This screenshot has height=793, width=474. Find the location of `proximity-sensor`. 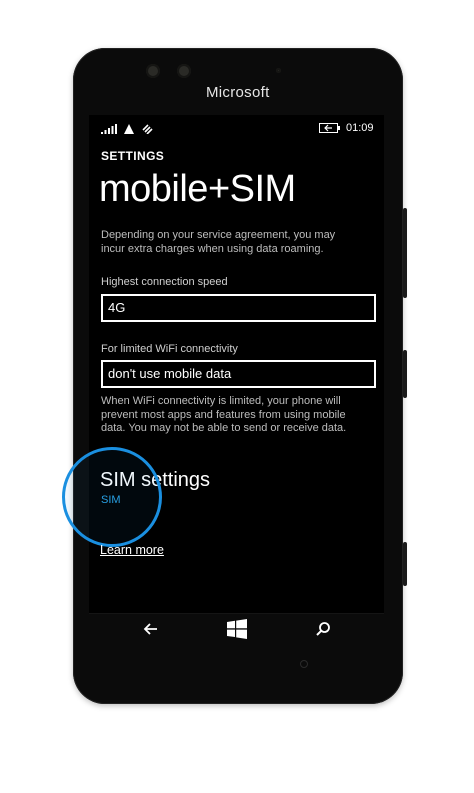

proximity-sensor is located at coordinates (278, 70).